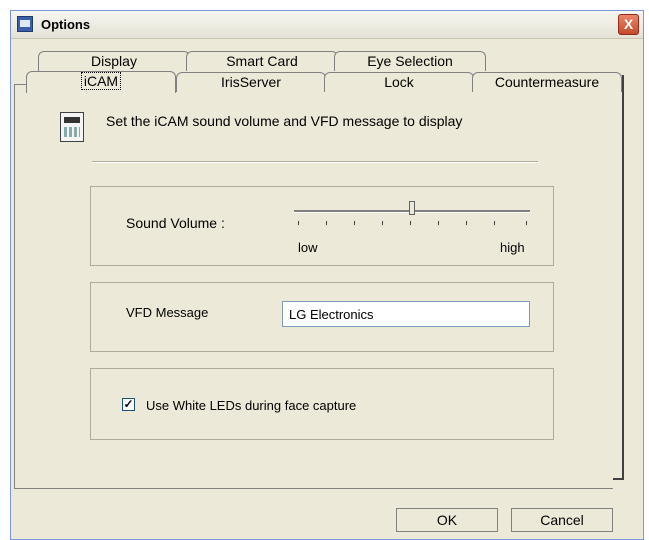 The width and height of the screenshot is (649, 540). What do you see at coordinates (114, 61) in the screenshot?
I see `tab-display: Display` at bounding box center [114, 61].